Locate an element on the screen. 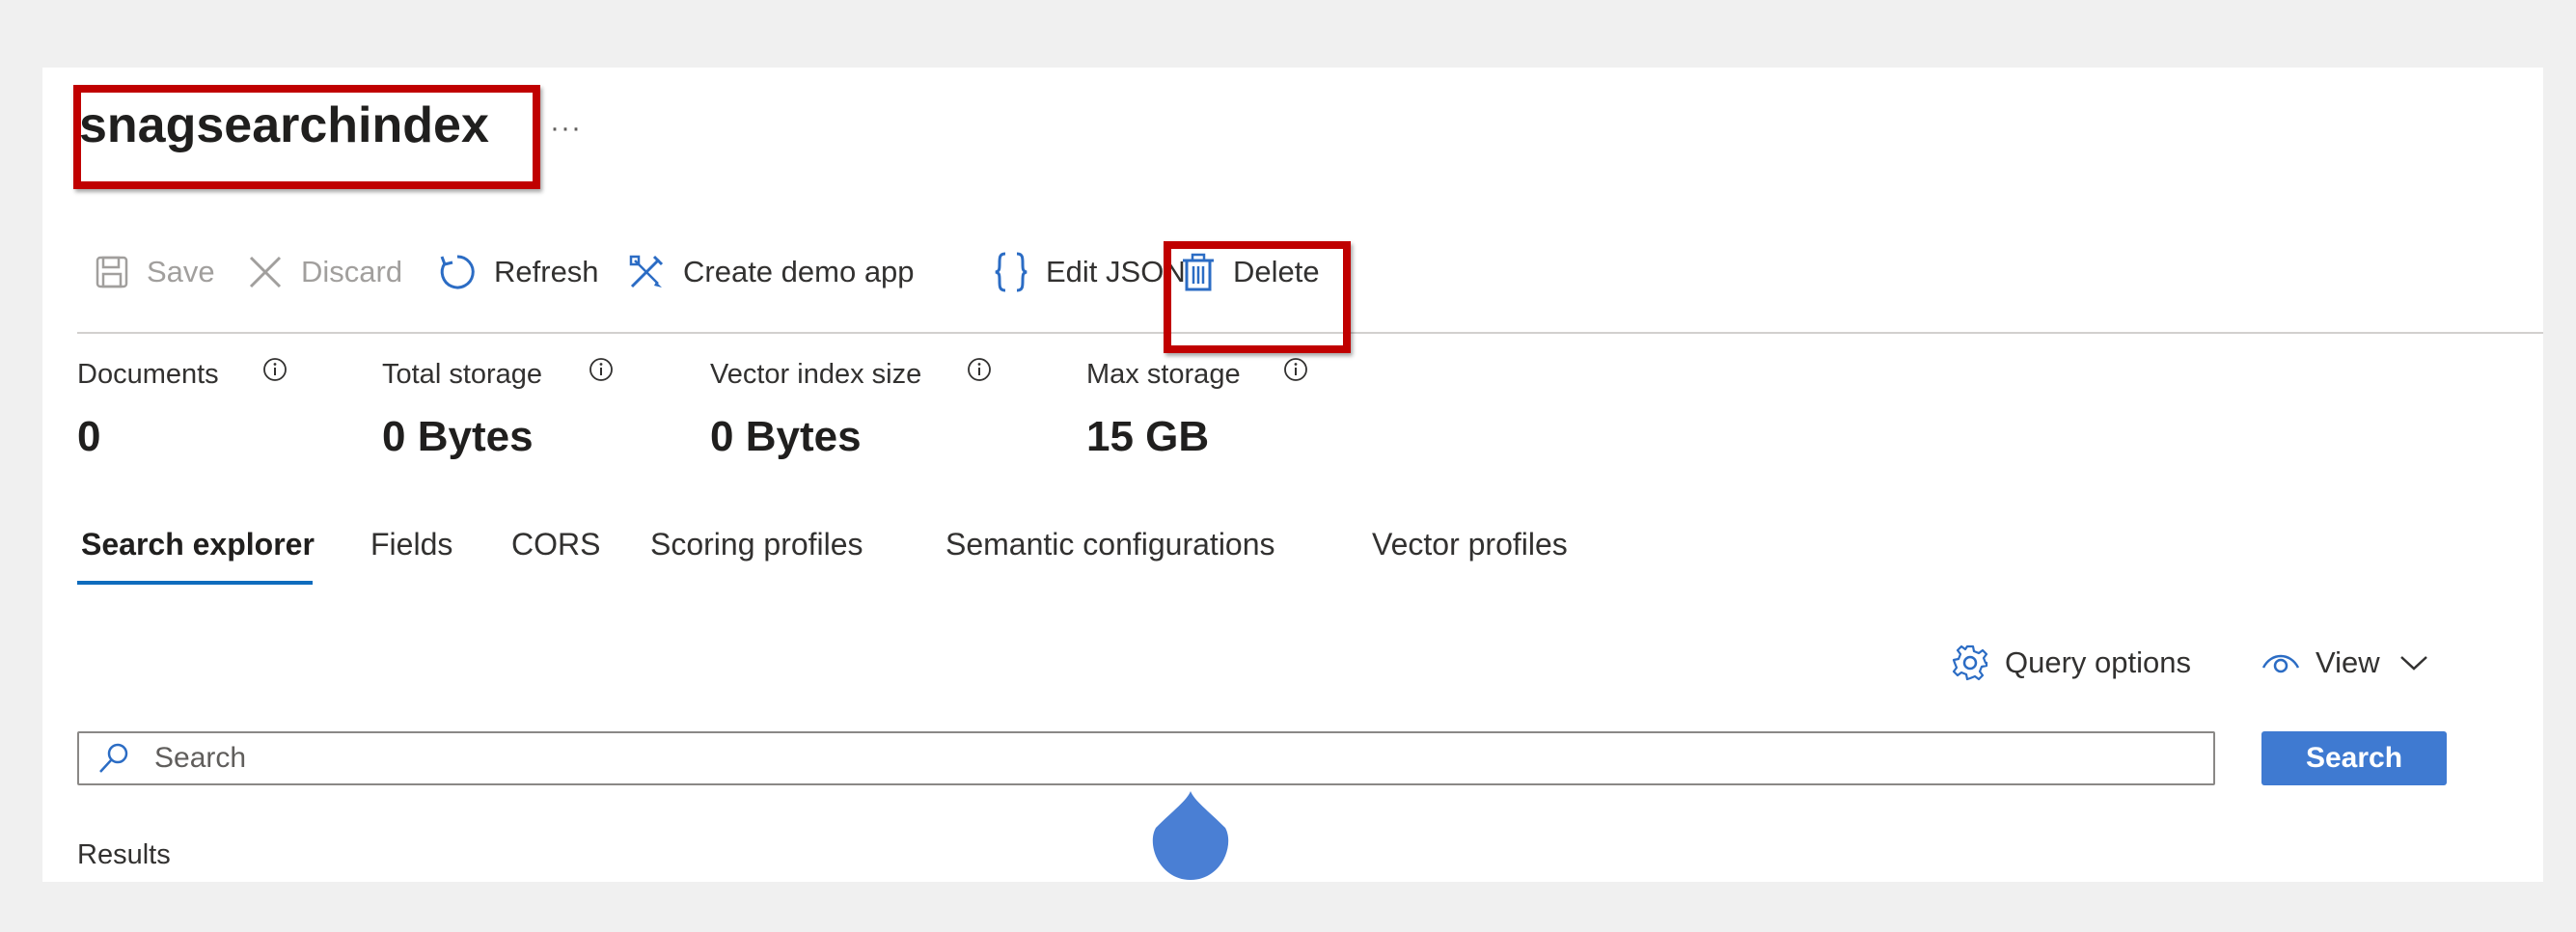 The image size is (2576, 932). gear-icon is located at coordinates (1970, 662).